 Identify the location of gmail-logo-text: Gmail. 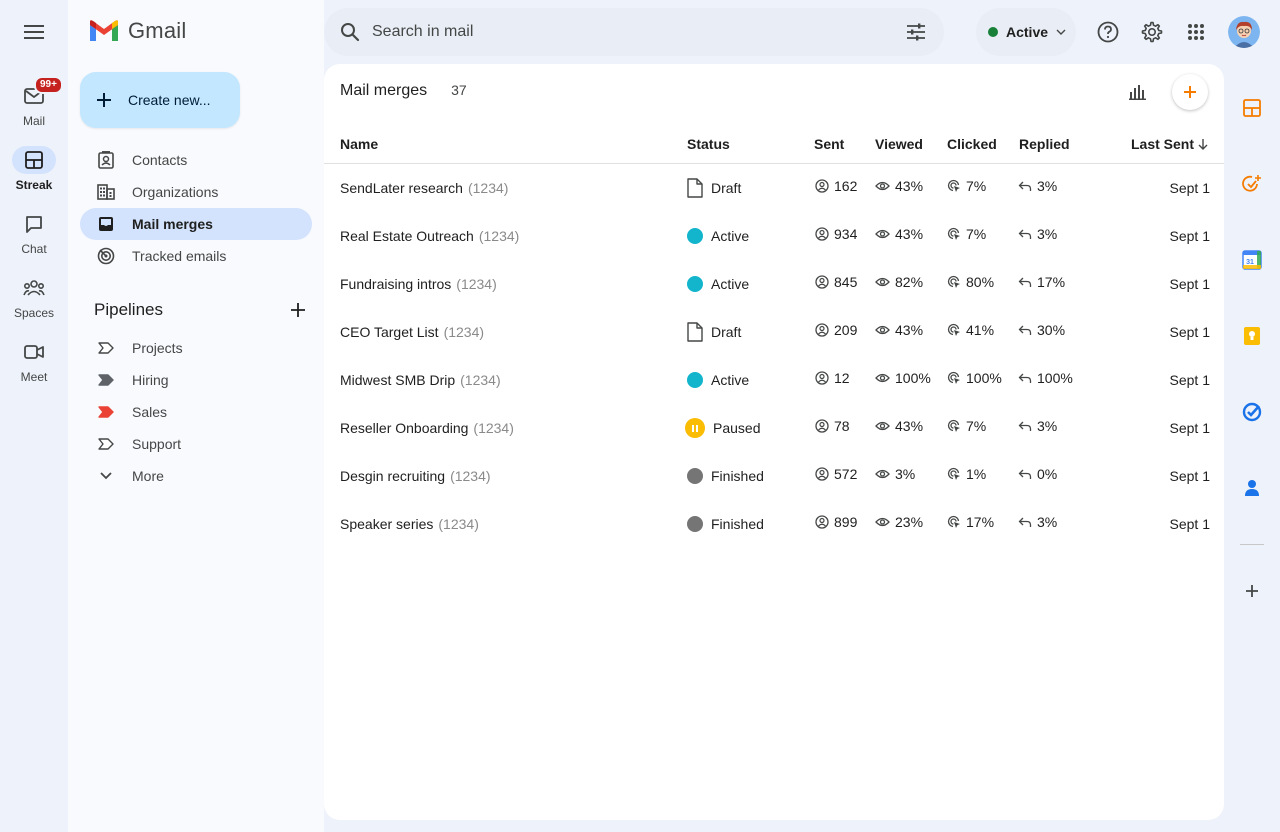
(157, 30).